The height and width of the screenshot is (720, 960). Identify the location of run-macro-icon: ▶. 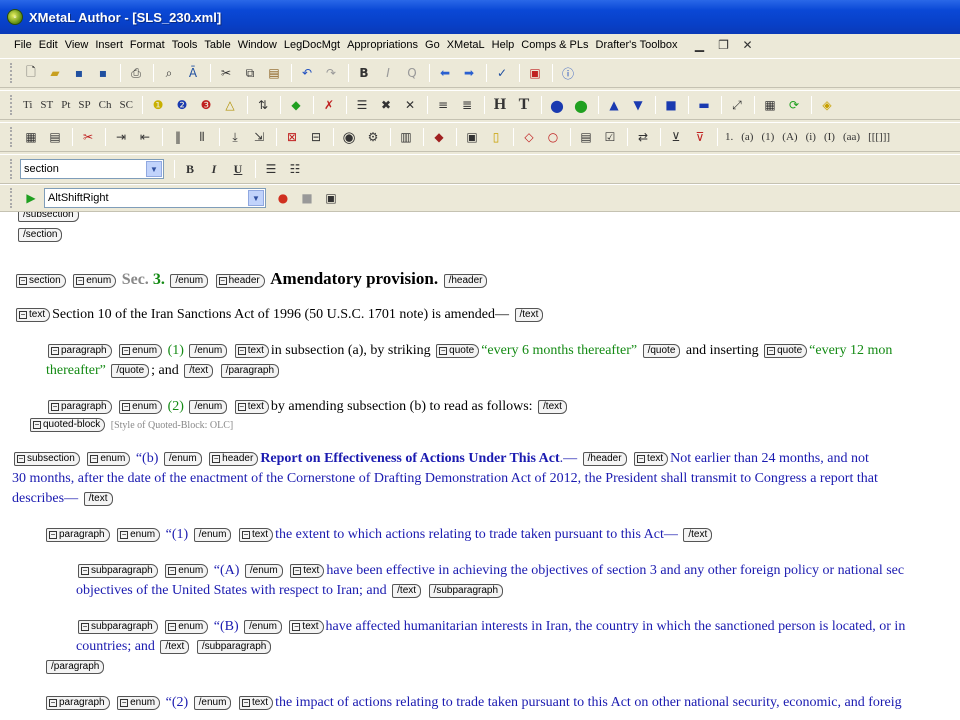
(31, 198).